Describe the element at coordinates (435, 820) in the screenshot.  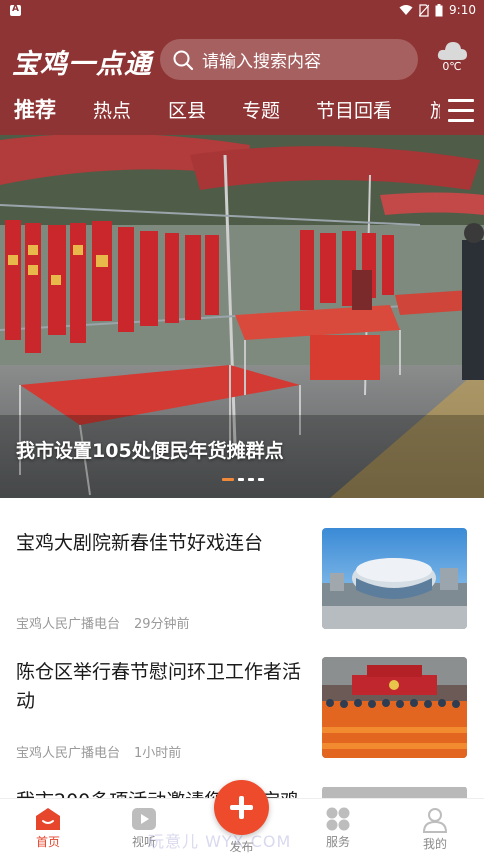
I see `user-icon` at that location.